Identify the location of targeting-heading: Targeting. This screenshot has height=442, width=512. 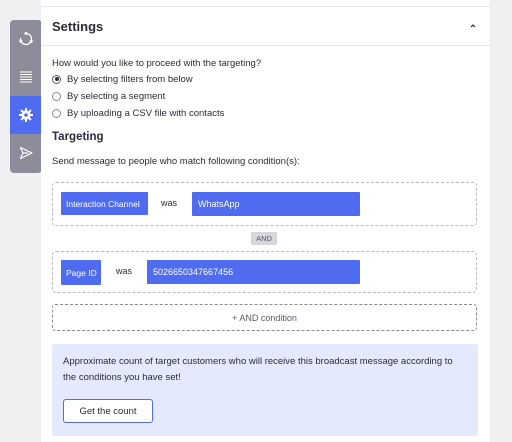
(78, 137).